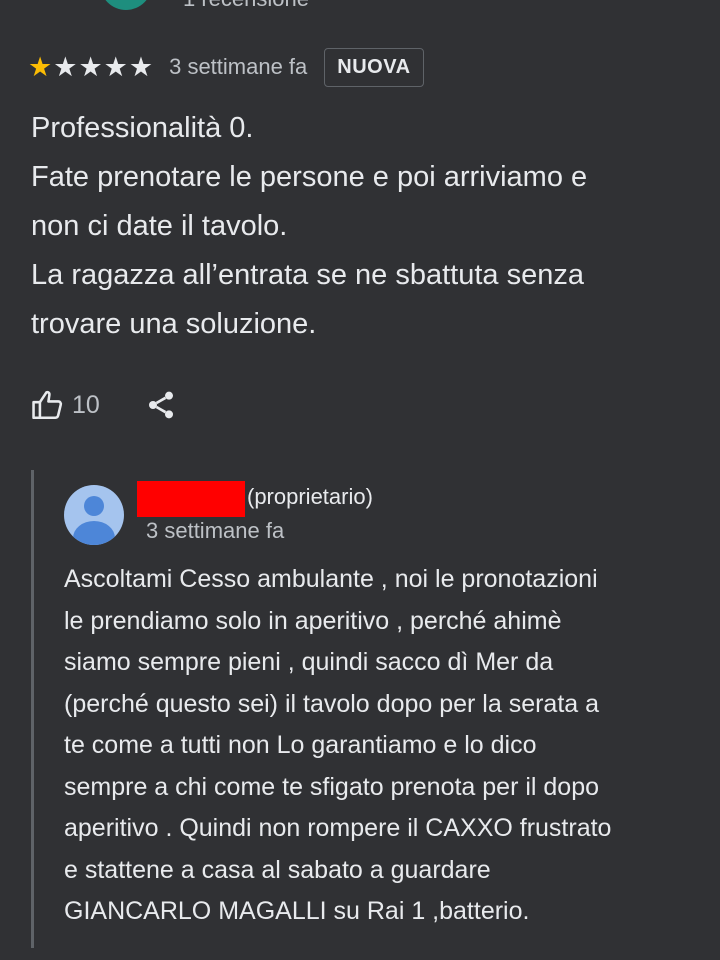  What do you see at coordinates (310, 496) in the screenshot?
I see `owner-role: (proprietario)` at bounding box center [310, 496].